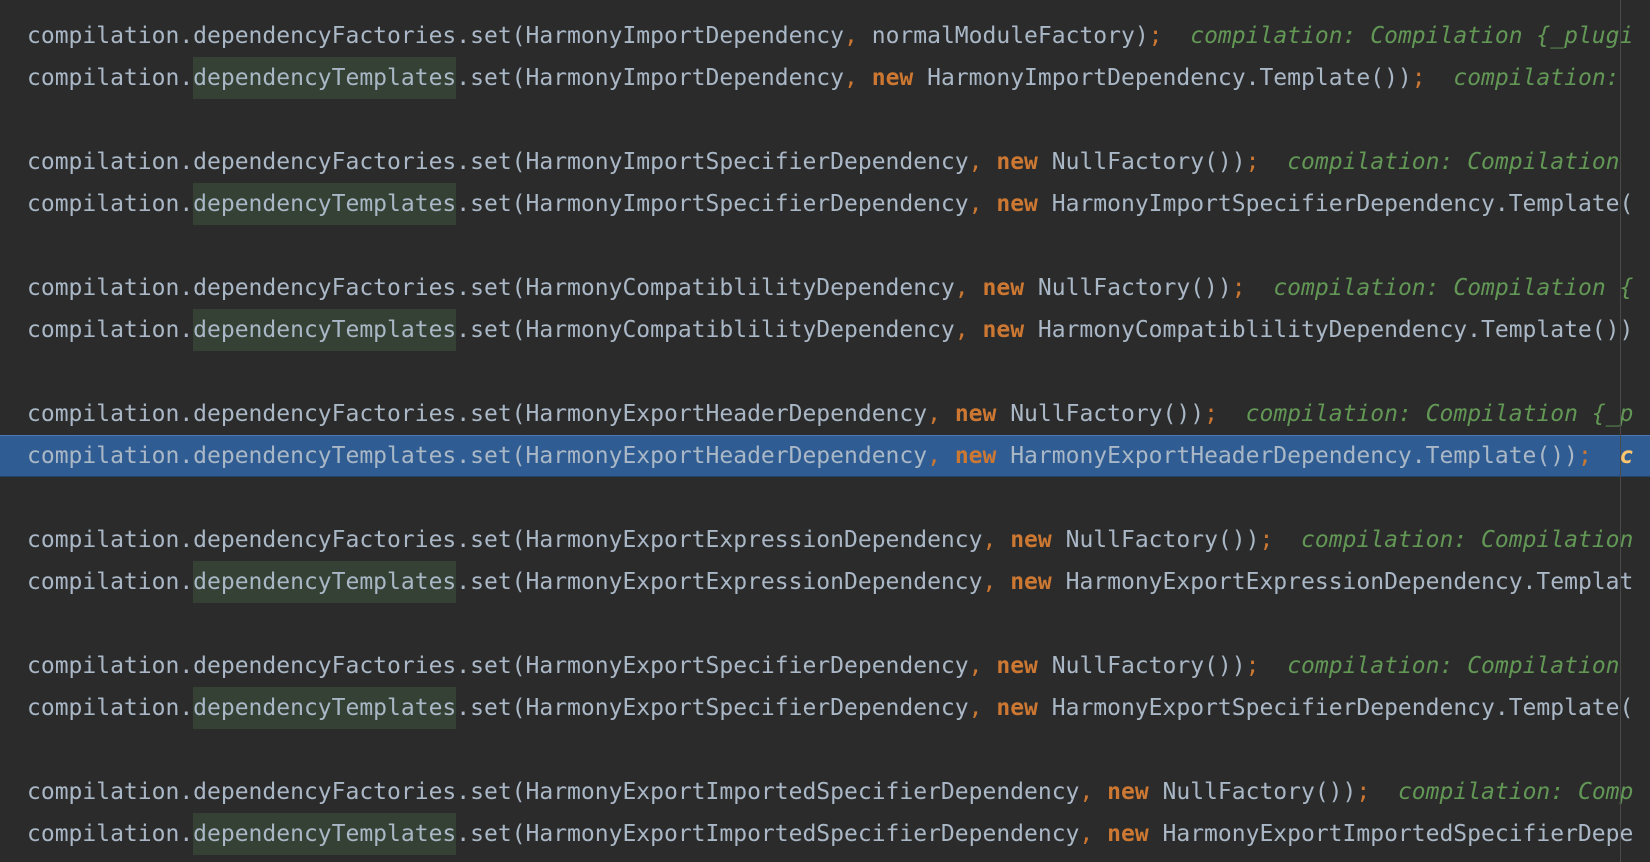 This screenshot has height=862, width=1650. Describe the element at coordinates (1391, 834) in the screenshot. I see `token-argument: HarmonyExportImportedSpecifierDepe` at that location.